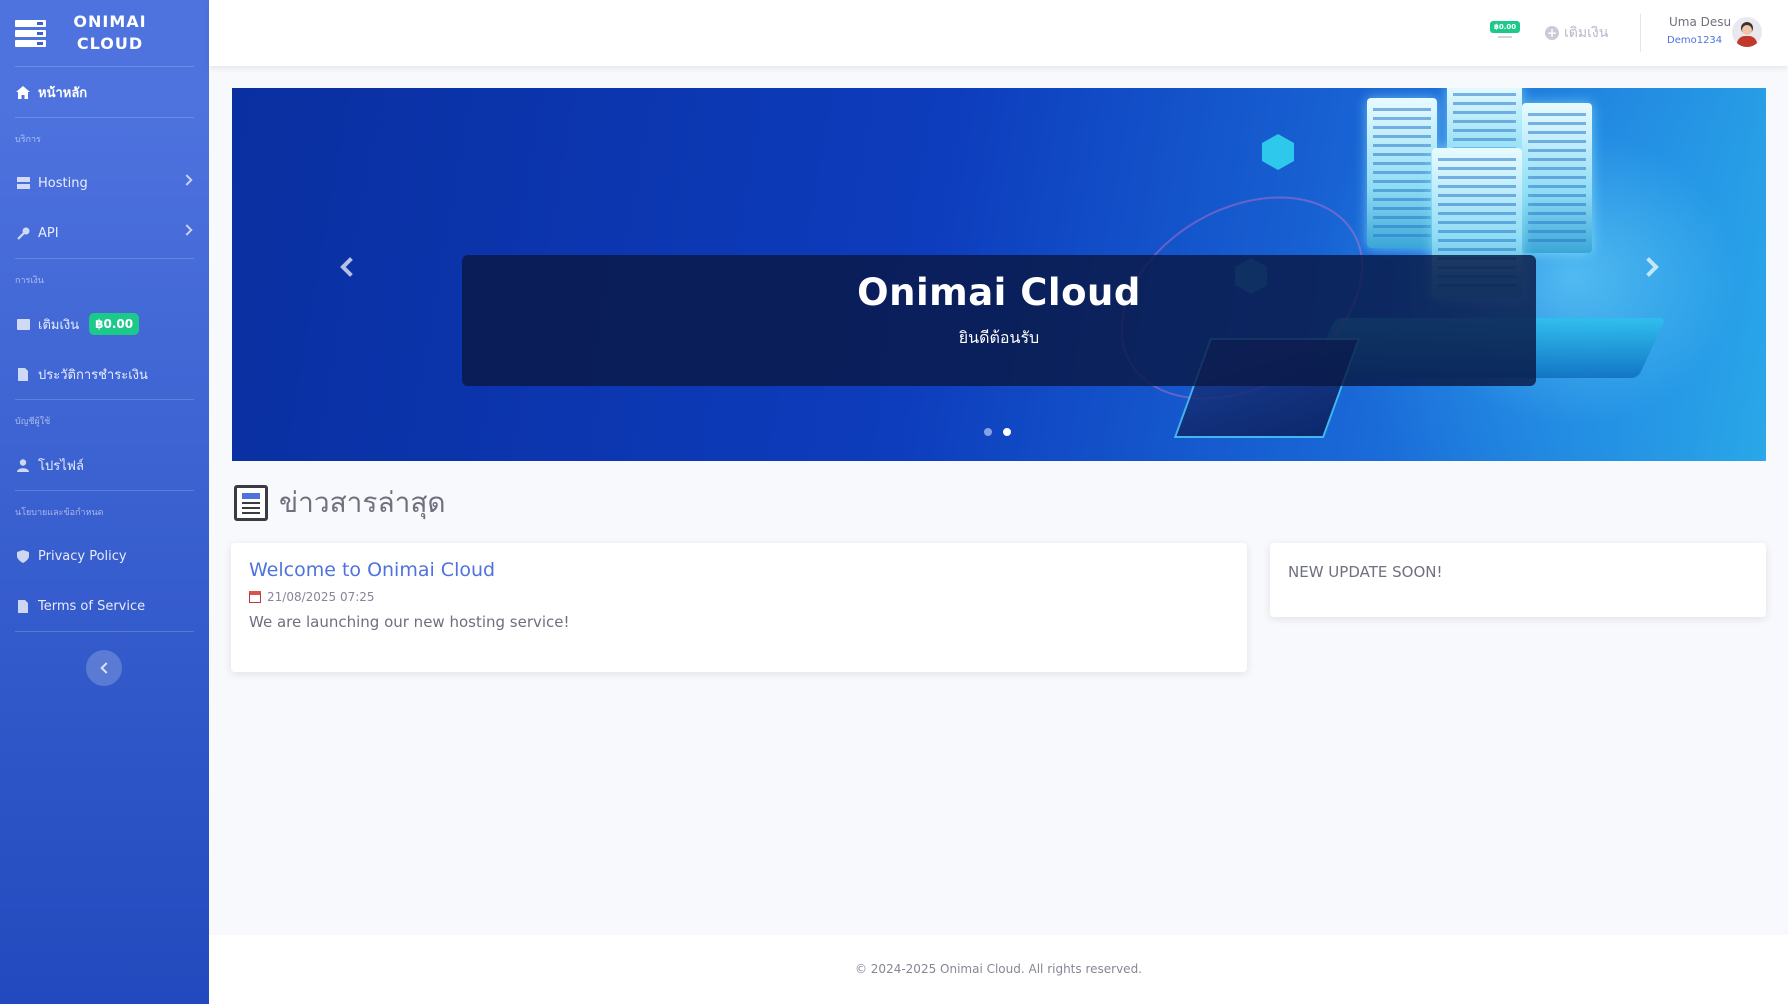 The image size is (1788, 1004). Describe the element at coordinates (104, 631) in the screenshot. I see `divider` at that location.